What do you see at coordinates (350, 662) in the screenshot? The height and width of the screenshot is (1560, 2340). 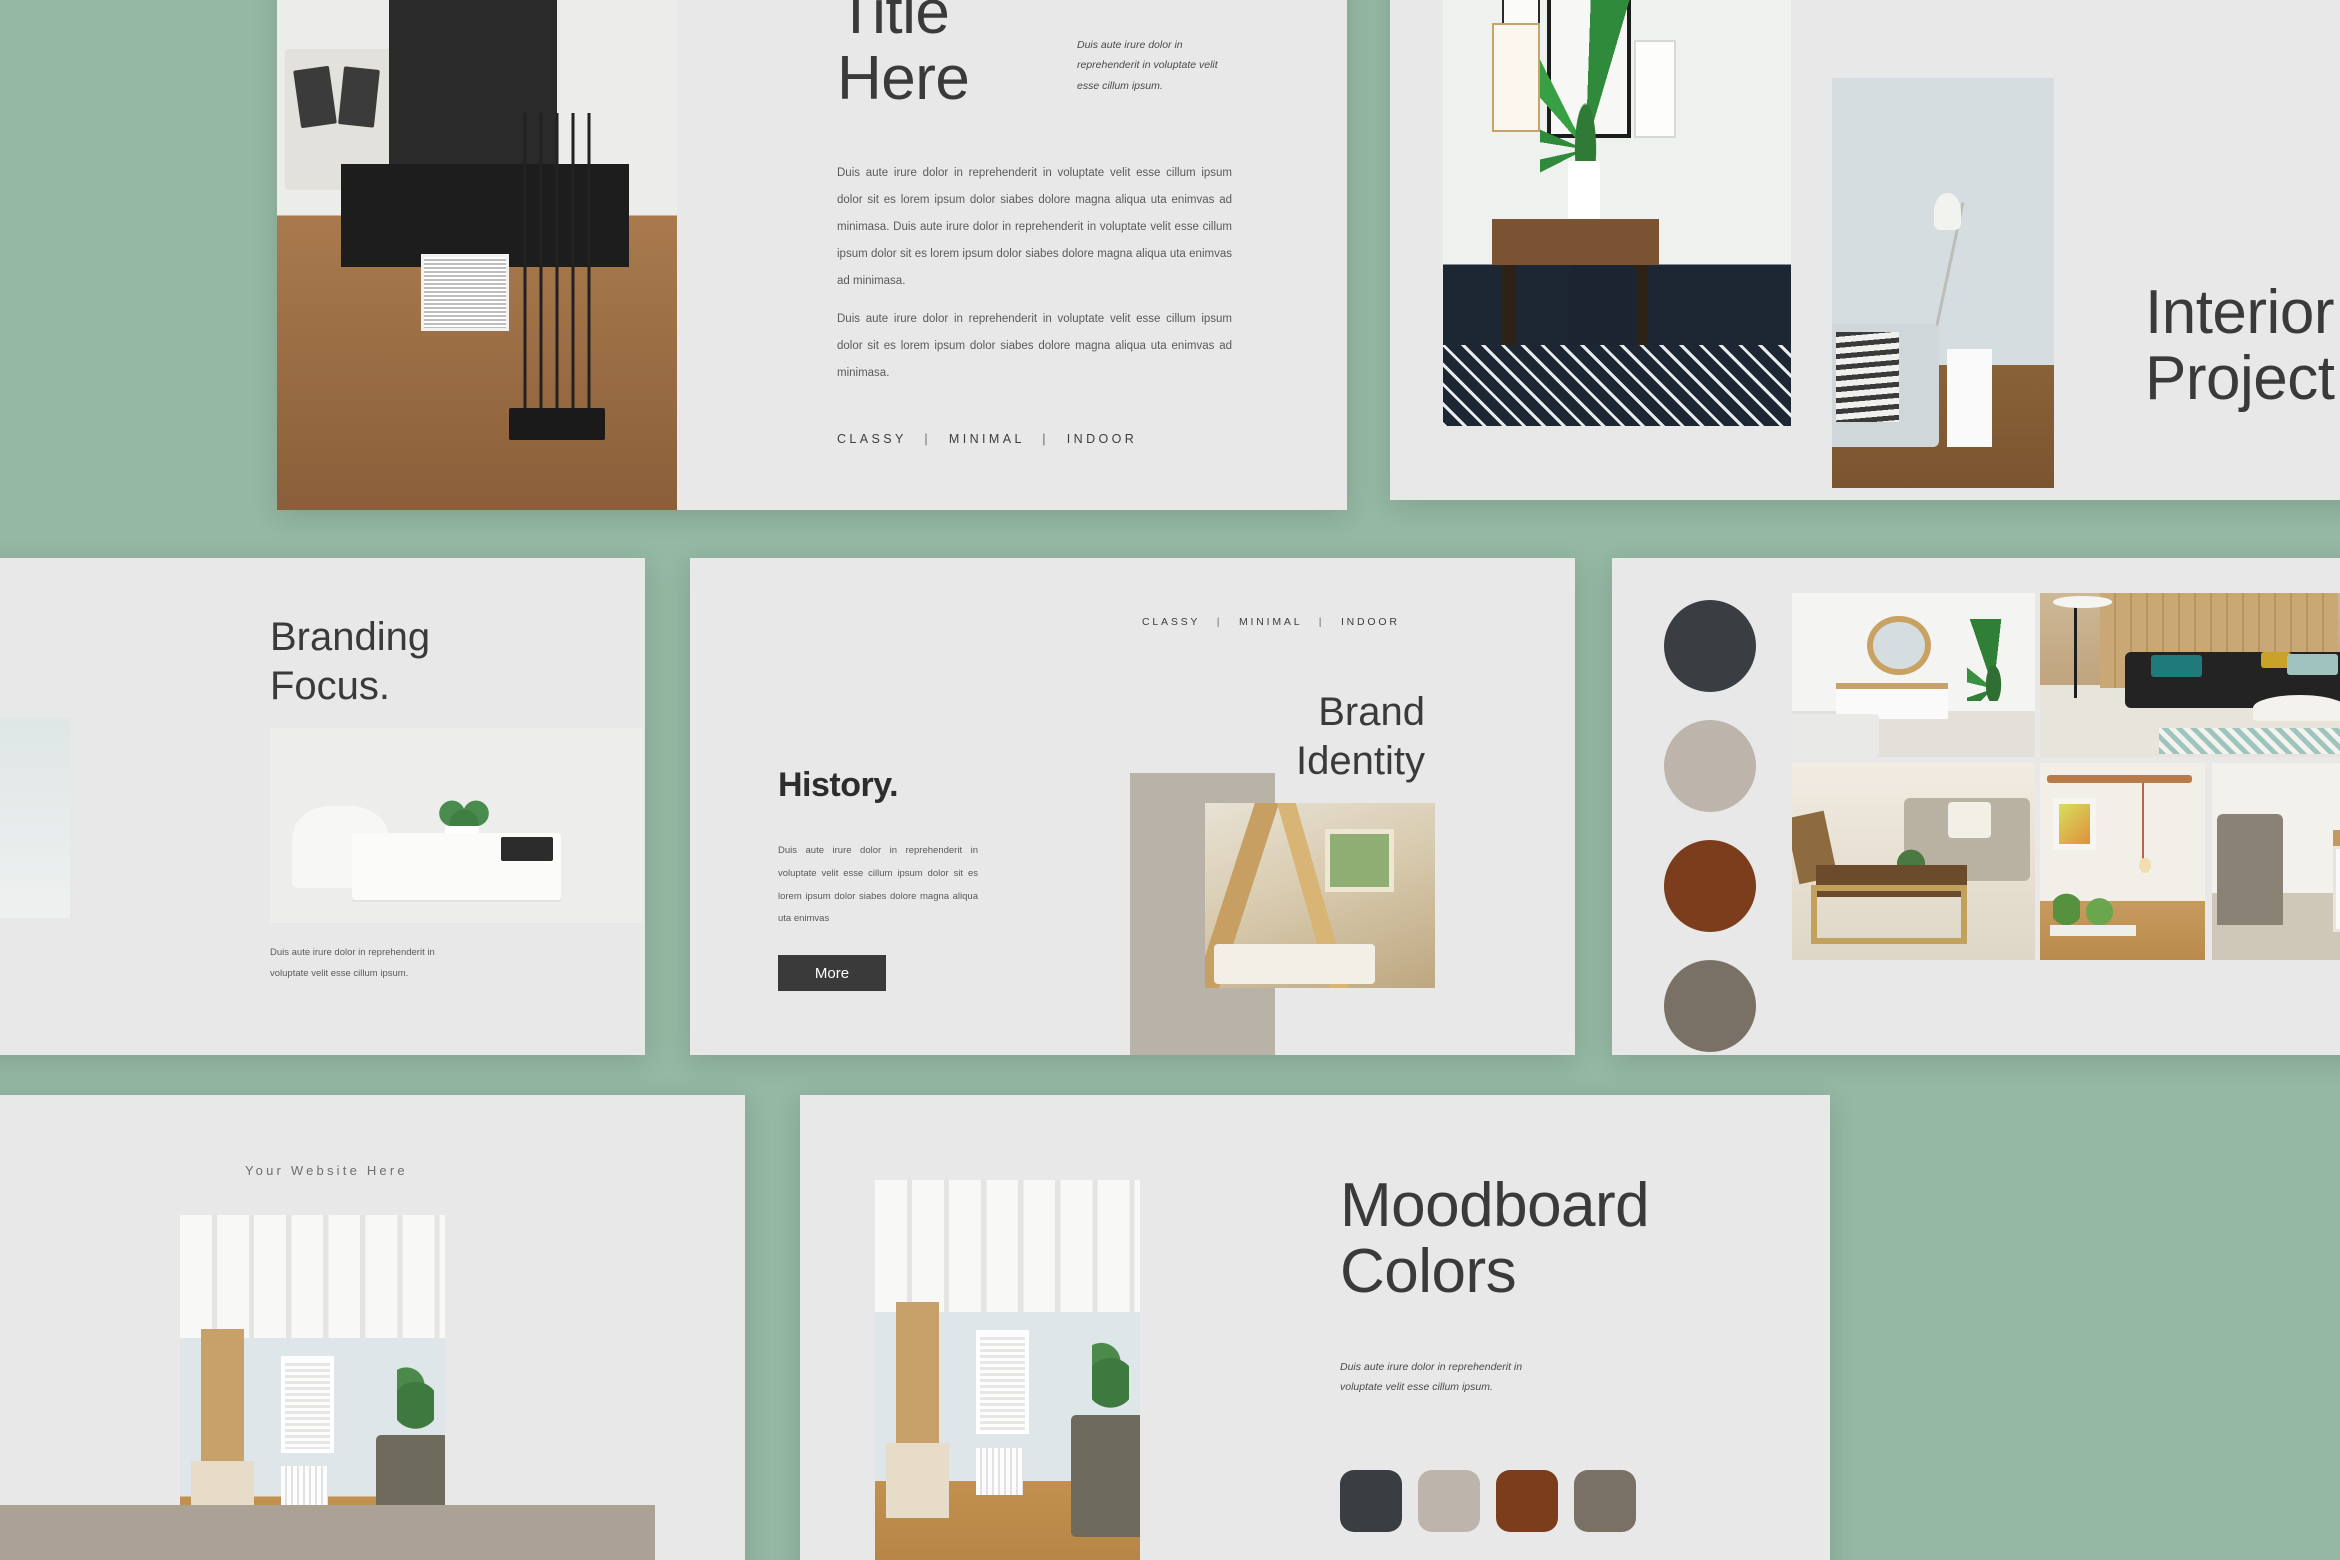 I see `branding-focus-heading: Branding Focus.` at bounding box center [350, 662].